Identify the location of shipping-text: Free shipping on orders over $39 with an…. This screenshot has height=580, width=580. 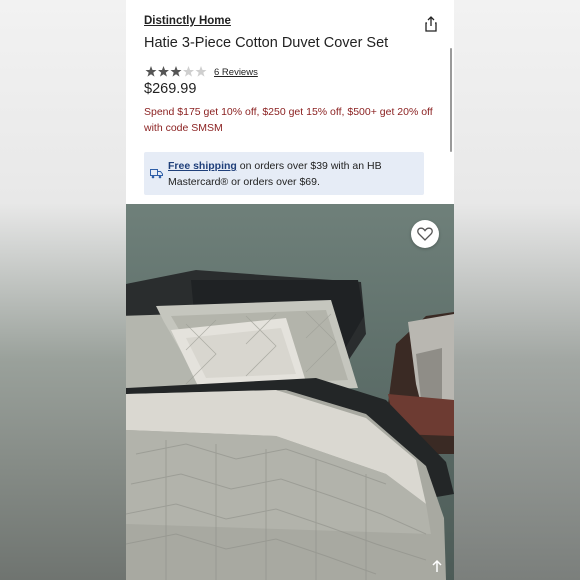
(293, 174).